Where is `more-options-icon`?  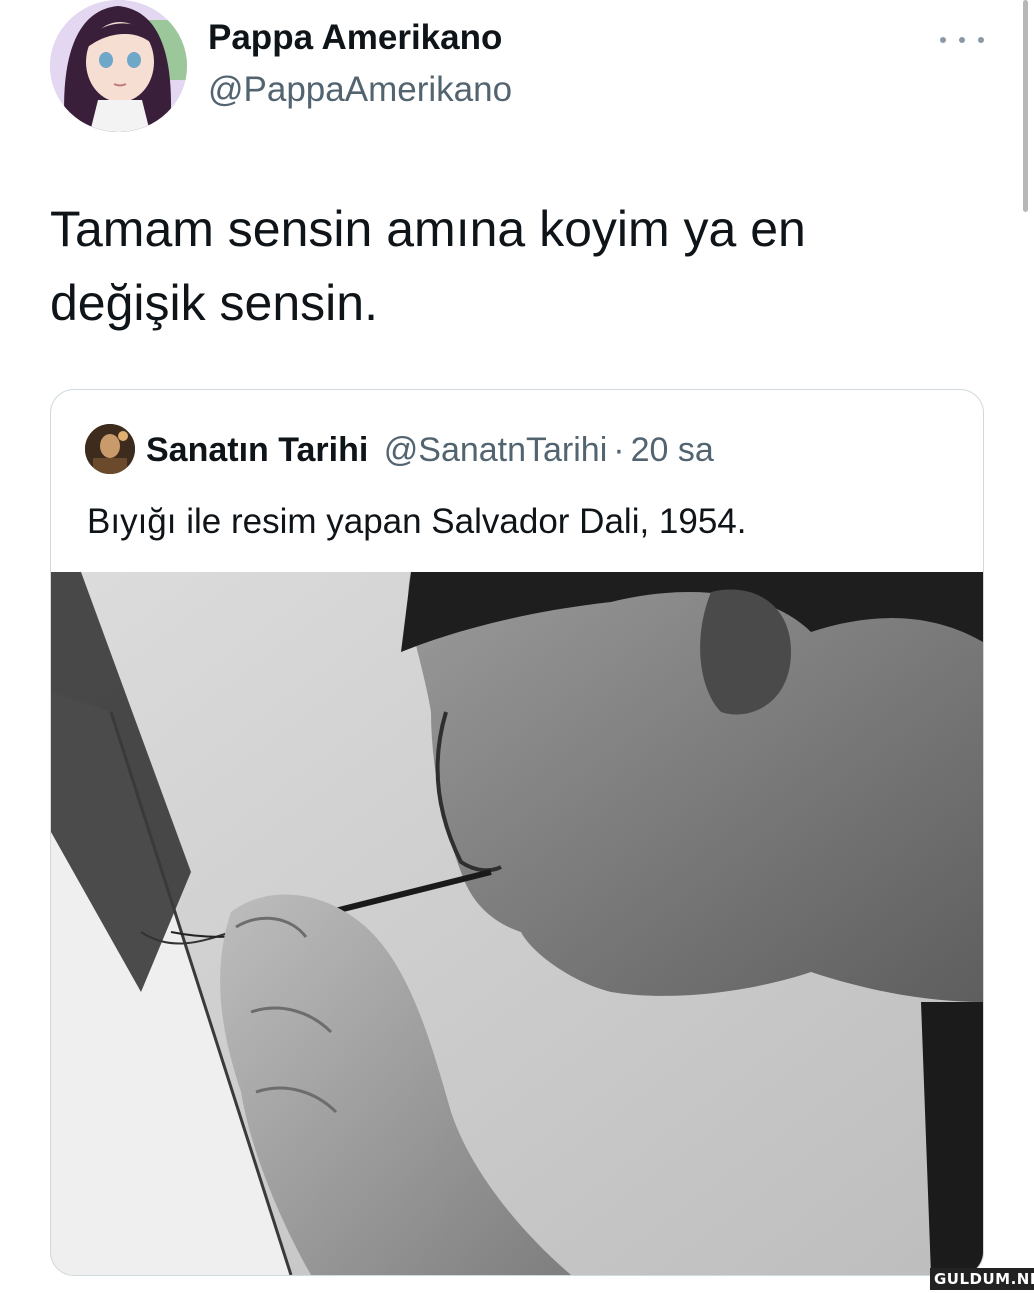
more-options-icon is located at coordinates (962, 40).